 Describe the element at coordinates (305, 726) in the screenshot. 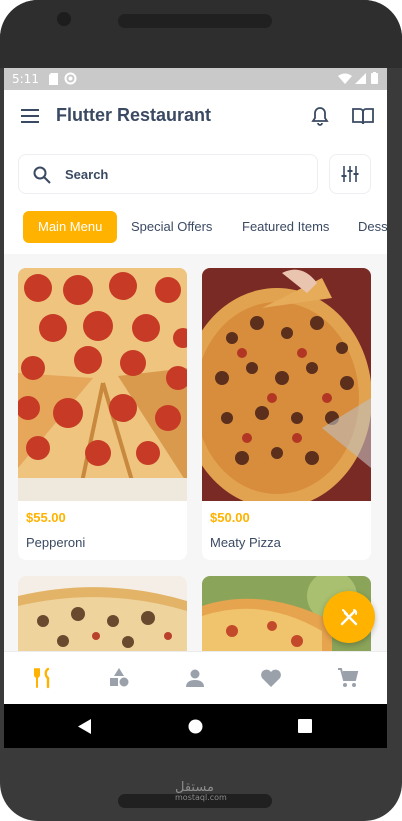

I see `recents-icon` at that location.